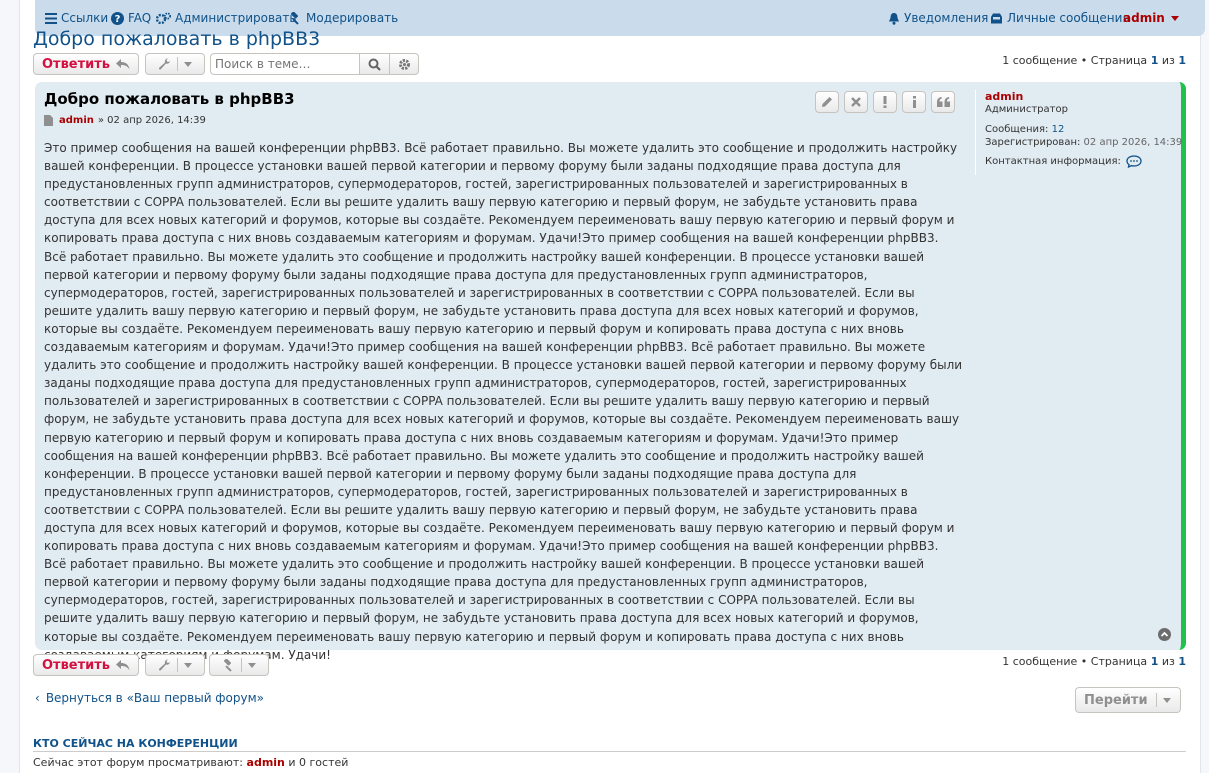  I want to click on moderator-tools-button, so click(239, 665).